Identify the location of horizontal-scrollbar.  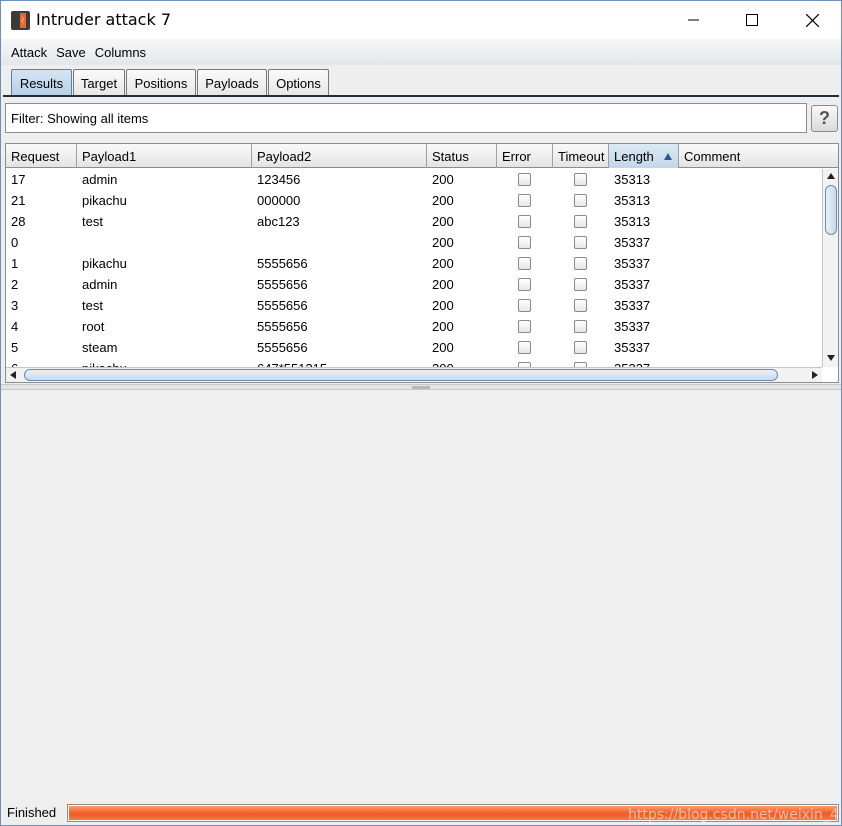
(414, 374).